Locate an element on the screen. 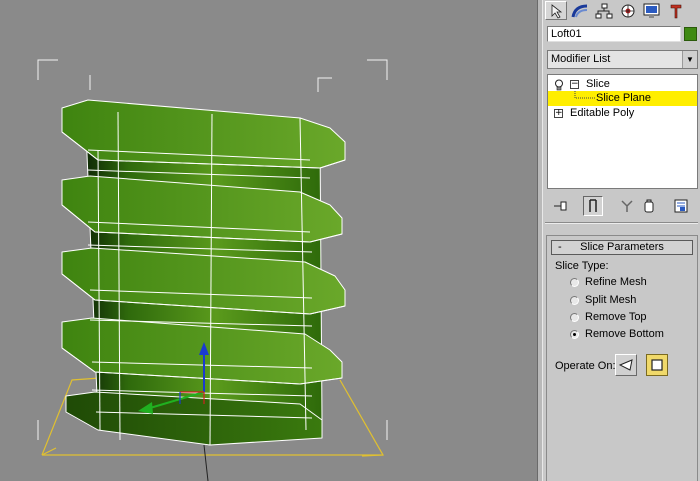 The width and height of the screenshot is (700, 481). tab-display is located at coordinates (652, 10).